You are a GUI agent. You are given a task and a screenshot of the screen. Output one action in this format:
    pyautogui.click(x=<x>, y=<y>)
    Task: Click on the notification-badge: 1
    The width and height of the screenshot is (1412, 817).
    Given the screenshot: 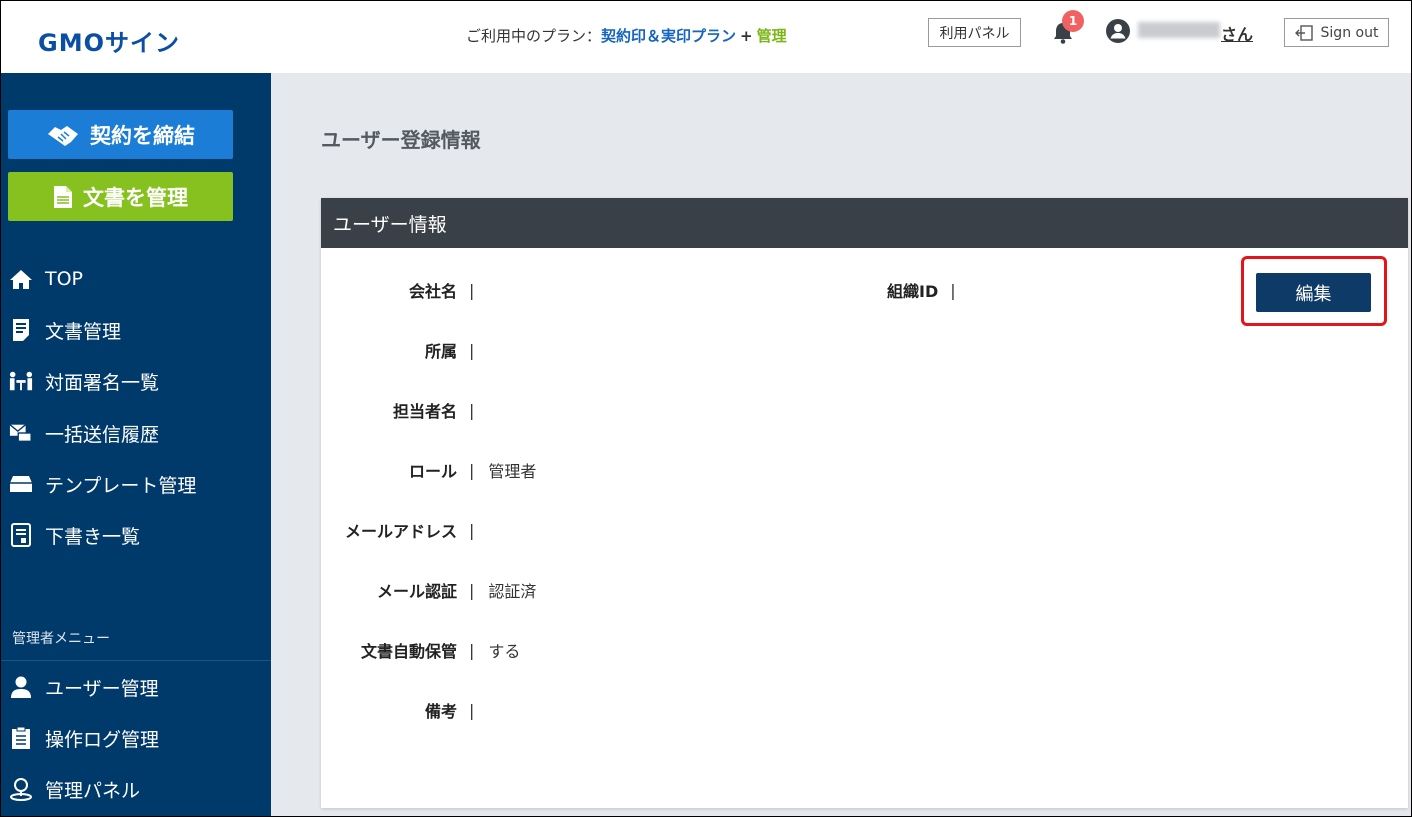 What is the action you would take?
    pyautogui.click(x=1073, y=21)
    